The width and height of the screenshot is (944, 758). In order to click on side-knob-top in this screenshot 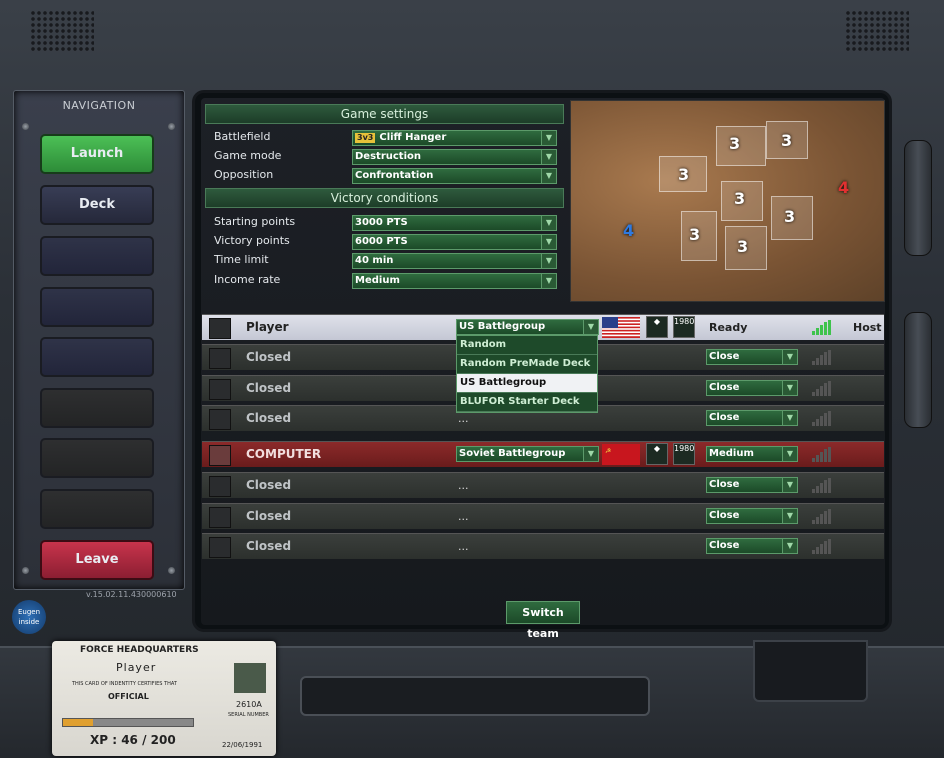, I will do `click(918, 198)`.